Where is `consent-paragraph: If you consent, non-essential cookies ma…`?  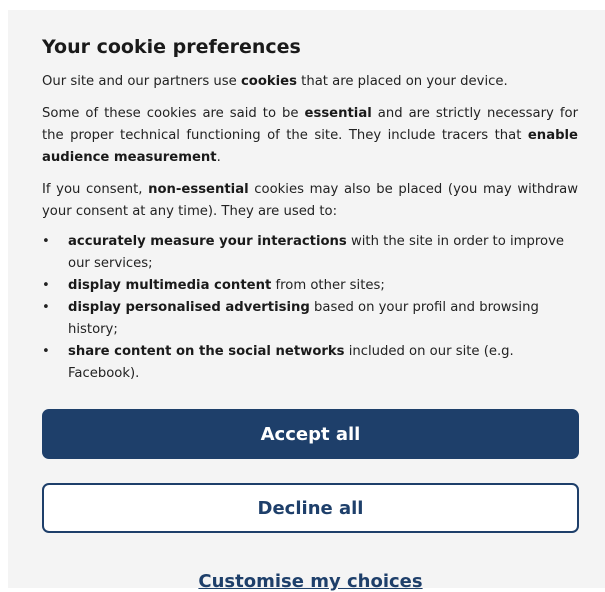
consent-paragraph: If you consent, non-essential cookies ma… is located at coordinates (310, 201).